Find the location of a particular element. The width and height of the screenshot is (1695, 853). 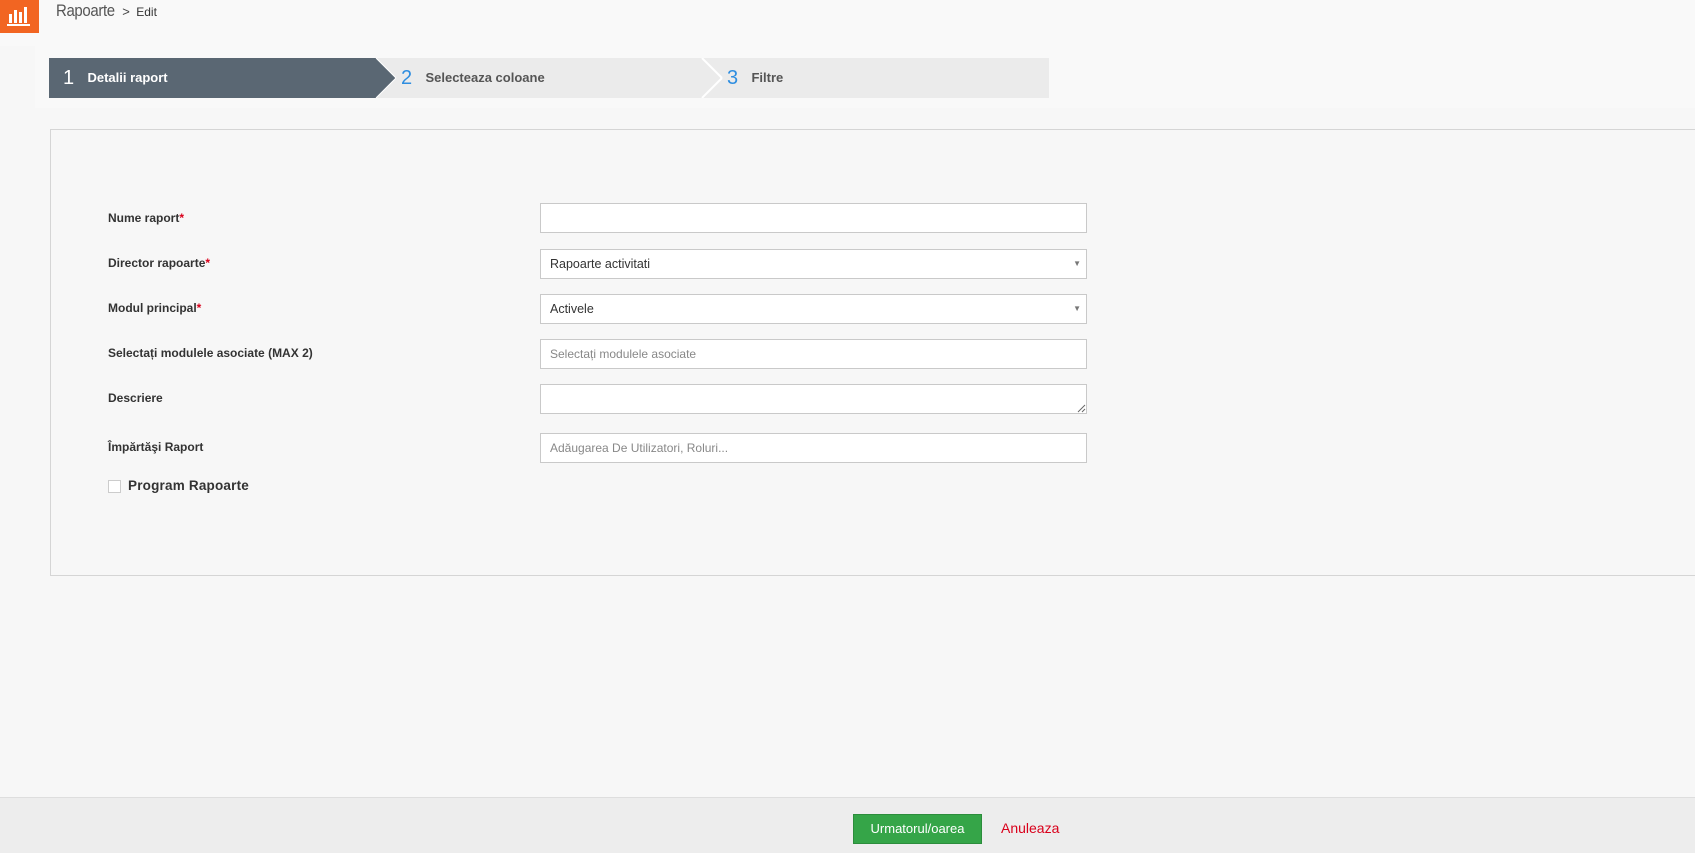

schedule-reports-label: Program Rapoarte is located at coordinates (188, 485).